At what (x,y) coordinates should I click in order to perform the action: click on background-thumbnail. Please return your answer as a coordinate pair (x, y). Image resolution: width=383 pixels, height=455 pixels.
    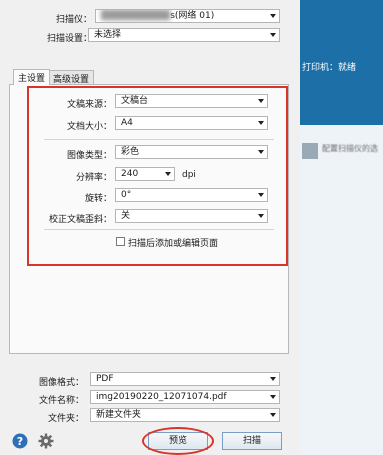
    Looking at the image, I should click on (310, 151).